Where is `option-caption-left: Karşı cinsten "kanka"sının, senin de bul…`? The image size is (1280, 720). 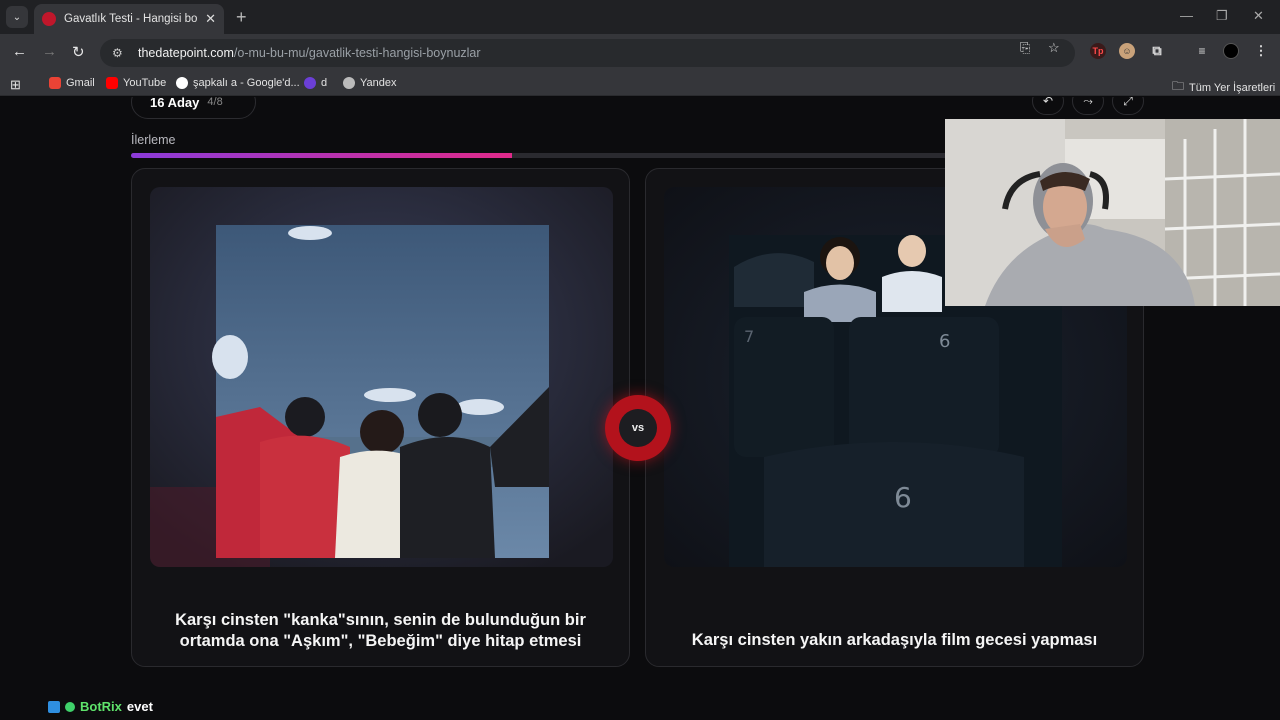
option-caption-left: Karşı cinsten "kanka"sının, senin de bul… is located at coordinates (380, 630).